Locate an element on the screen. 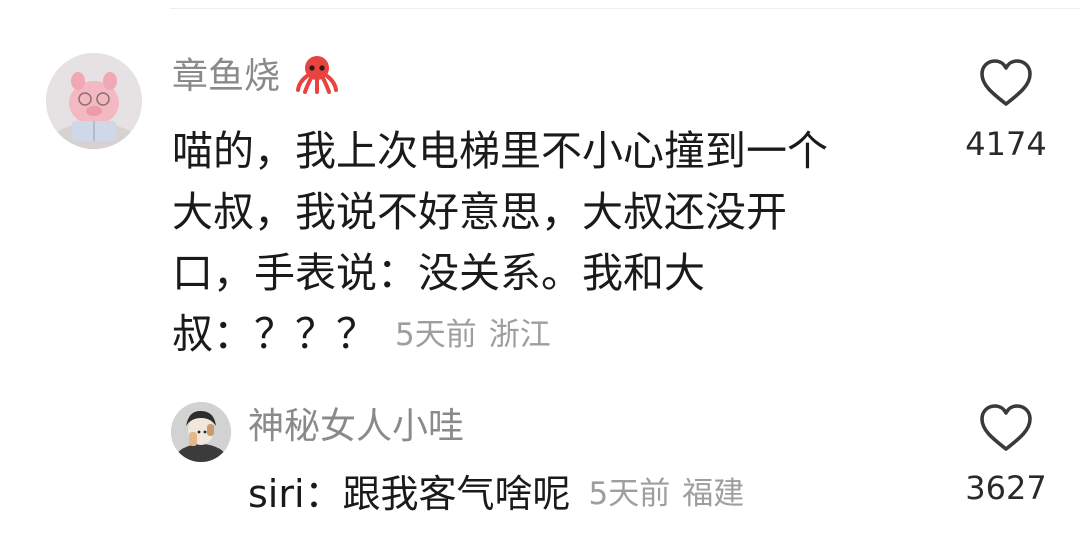 The width and height of the screenshot is (1080, 533). like-count: 4174 is located at coordinates (1006, 144).